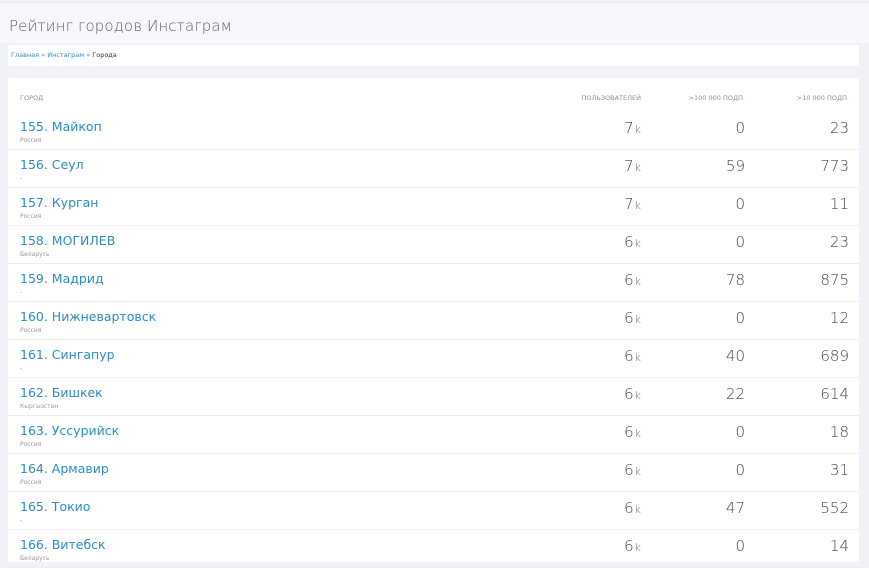 This screenshot has height=568, width=869. I want to click on city-link: 162. Бишкек, so click(61, 392).